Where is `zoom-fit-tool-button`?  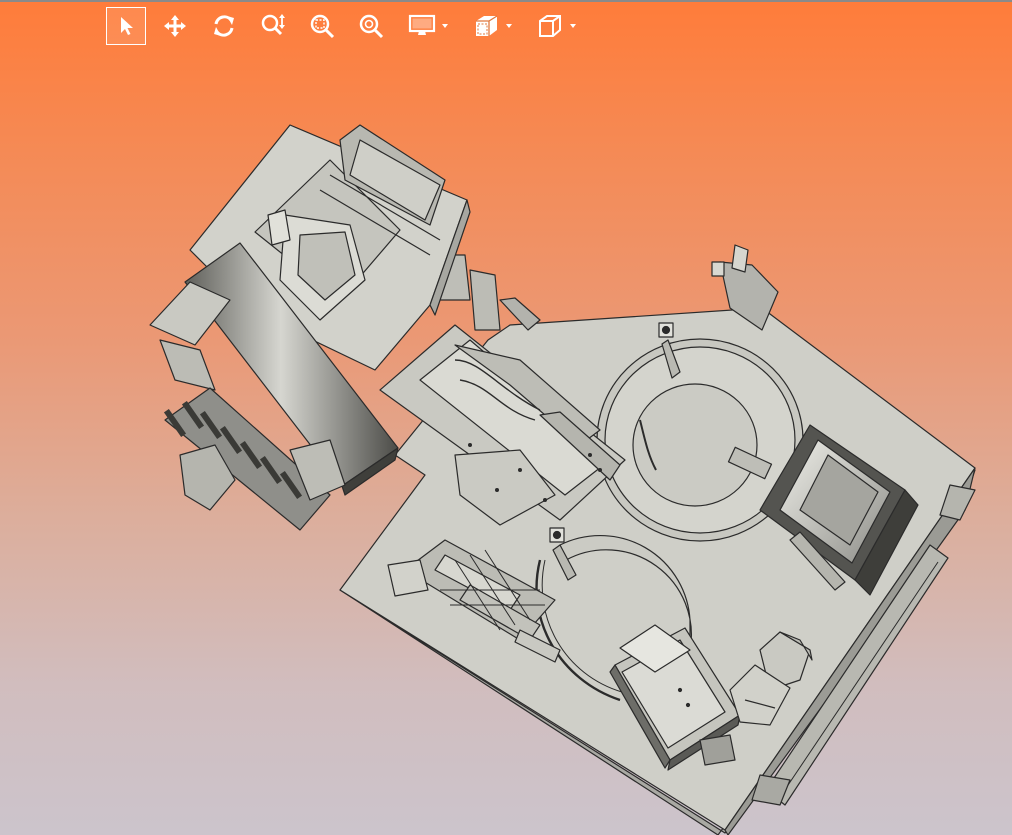 zoom-fit-tool-button is located at coordinates (371, 26).